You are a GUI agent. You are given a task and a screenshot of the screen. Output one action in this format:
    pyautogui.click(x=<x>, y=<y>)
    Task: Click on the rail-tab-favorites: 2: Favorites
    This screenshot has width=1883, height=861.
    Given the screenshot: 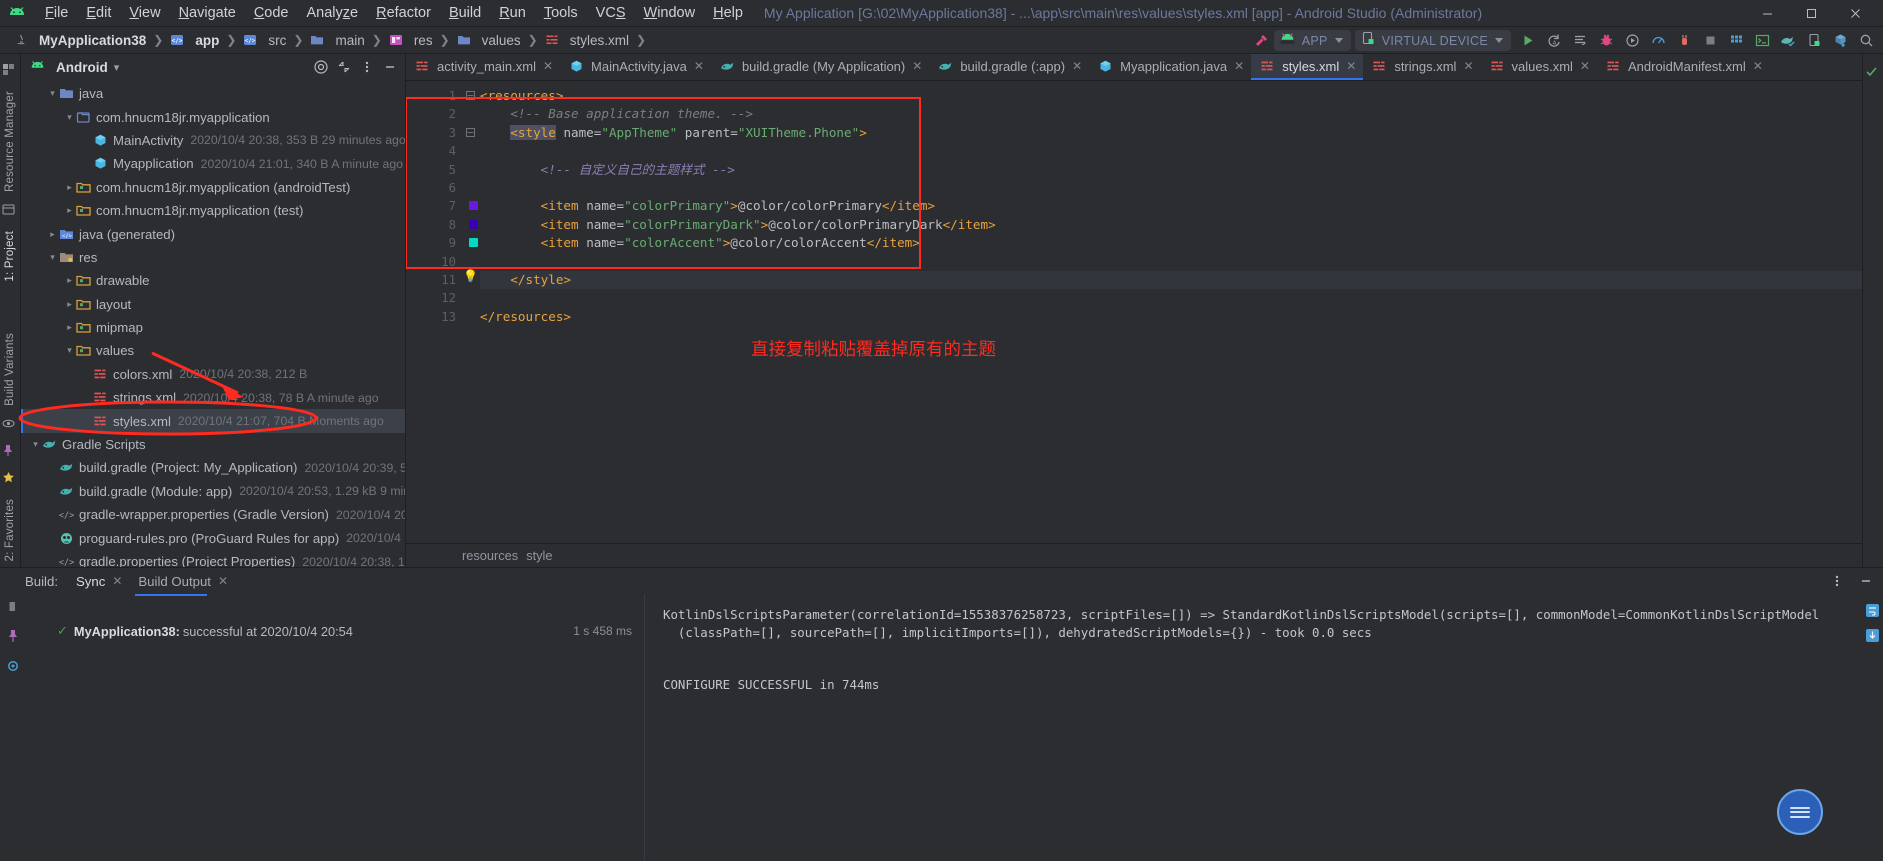 What is the action you would take?
    pyautogui.click(x=10, y=530)
    